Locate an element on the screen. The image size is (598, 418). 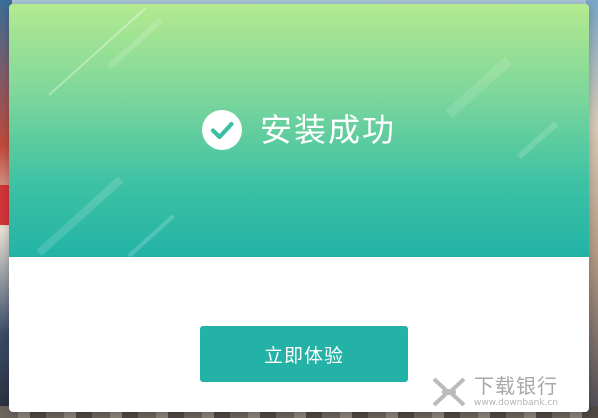
watermark-text: 下载银行 www.downbank.cn is located at coordinates (516, 392).